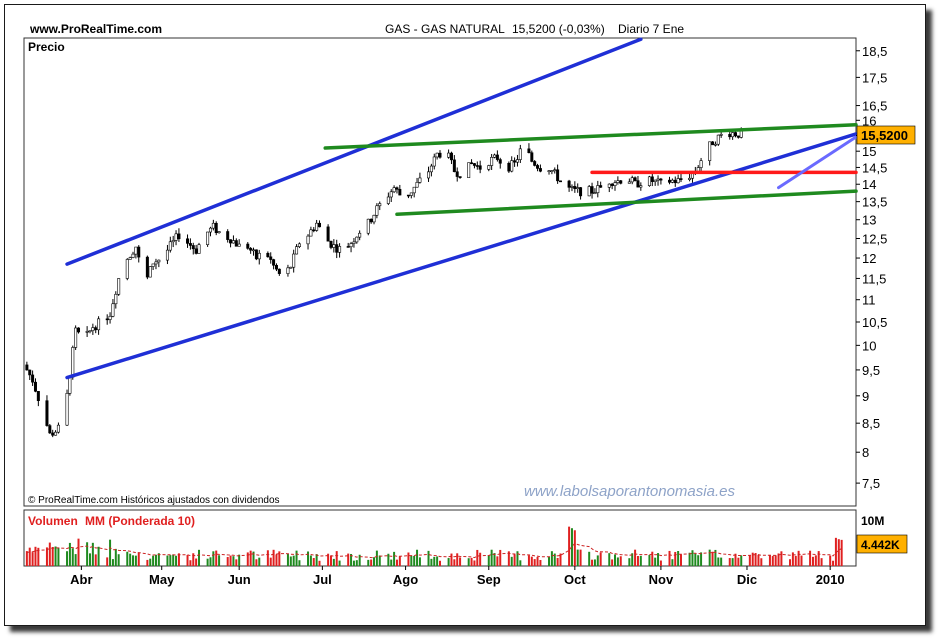 Image resolution: width=940 pixels, height=640 pixels. What do you see at coordinates (53, 521) in the screenshot?
I see `volume-label: Volumen` at bounding box center [53, 521].